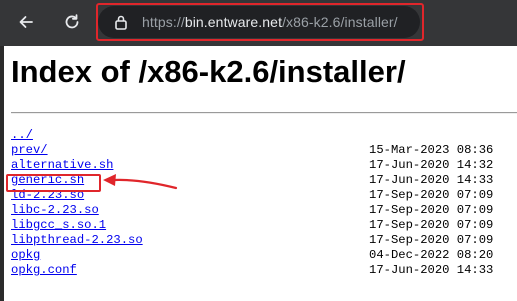 The image size is (517, 301). What do you see at coordinates (208, 71) in the screenshot?
I see `page-title: Index of /x86-k2.6/installer/` at bounding box center [208, 71].